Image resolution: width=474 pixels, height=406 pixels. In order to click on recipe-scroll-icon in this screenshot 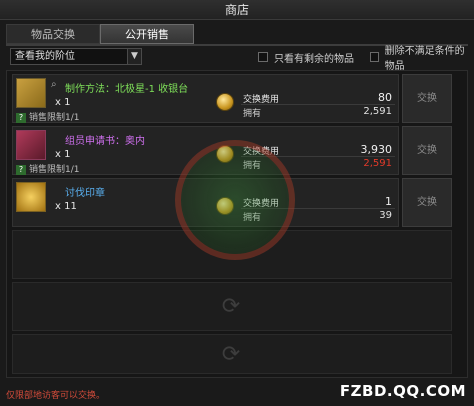, I will do `click(31, 93)`.